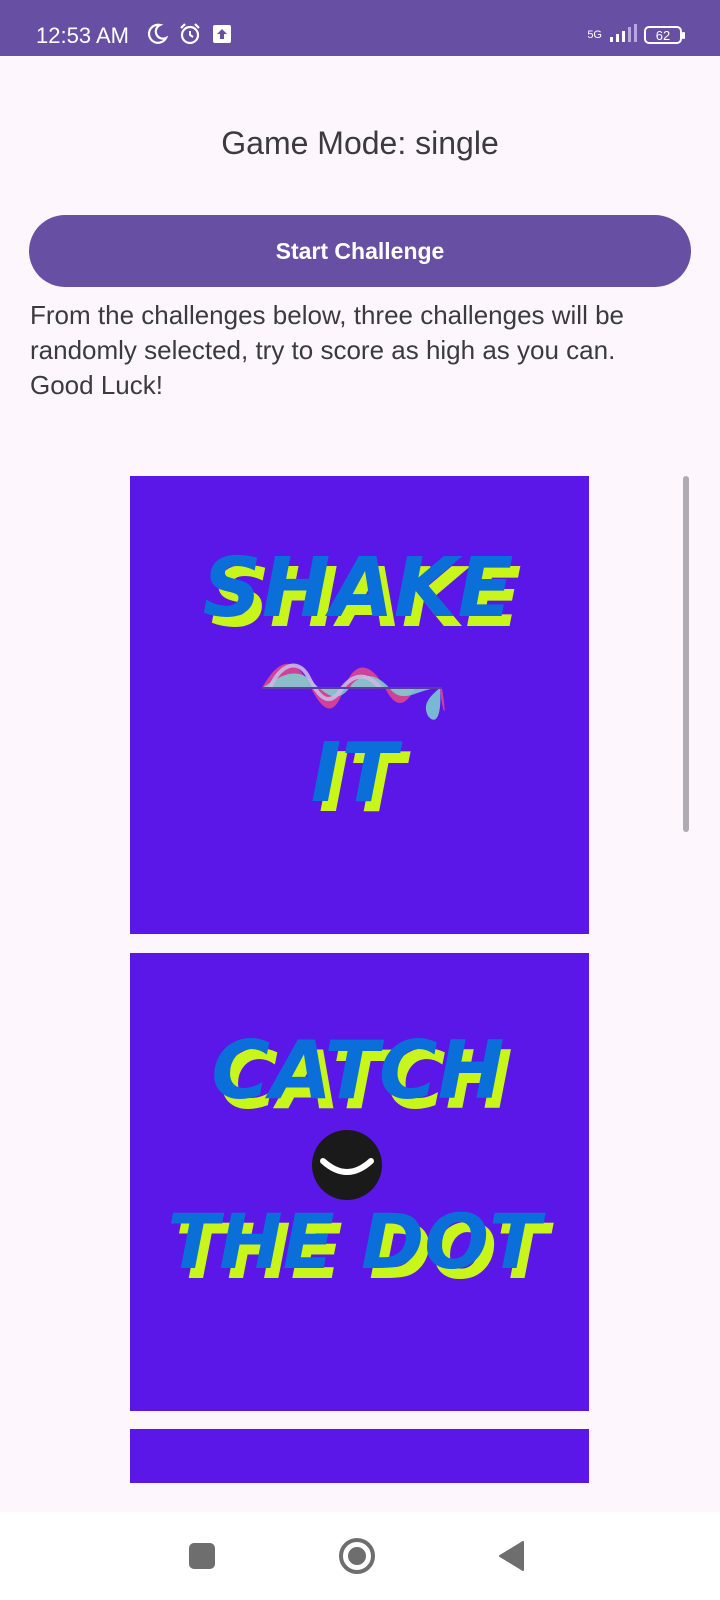 The width and height of the screenshot is (720, 1600). Describe the element at coordinates (664, 35) in the screenshot. I see `battery-icon: 62` at that location.